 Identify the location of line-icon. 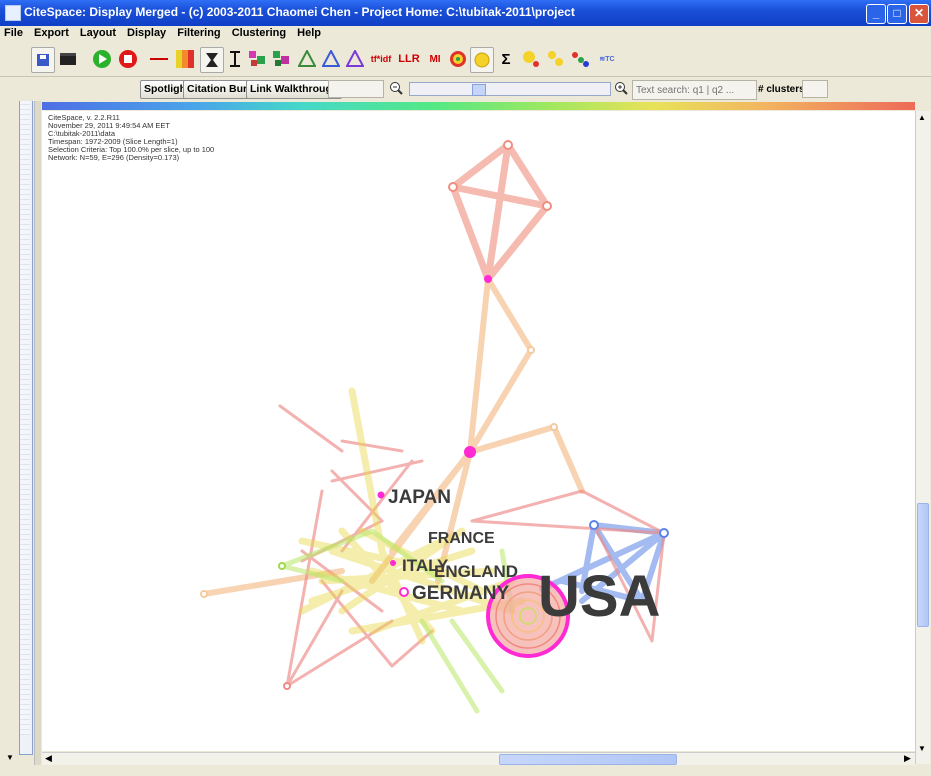
(159, 59).